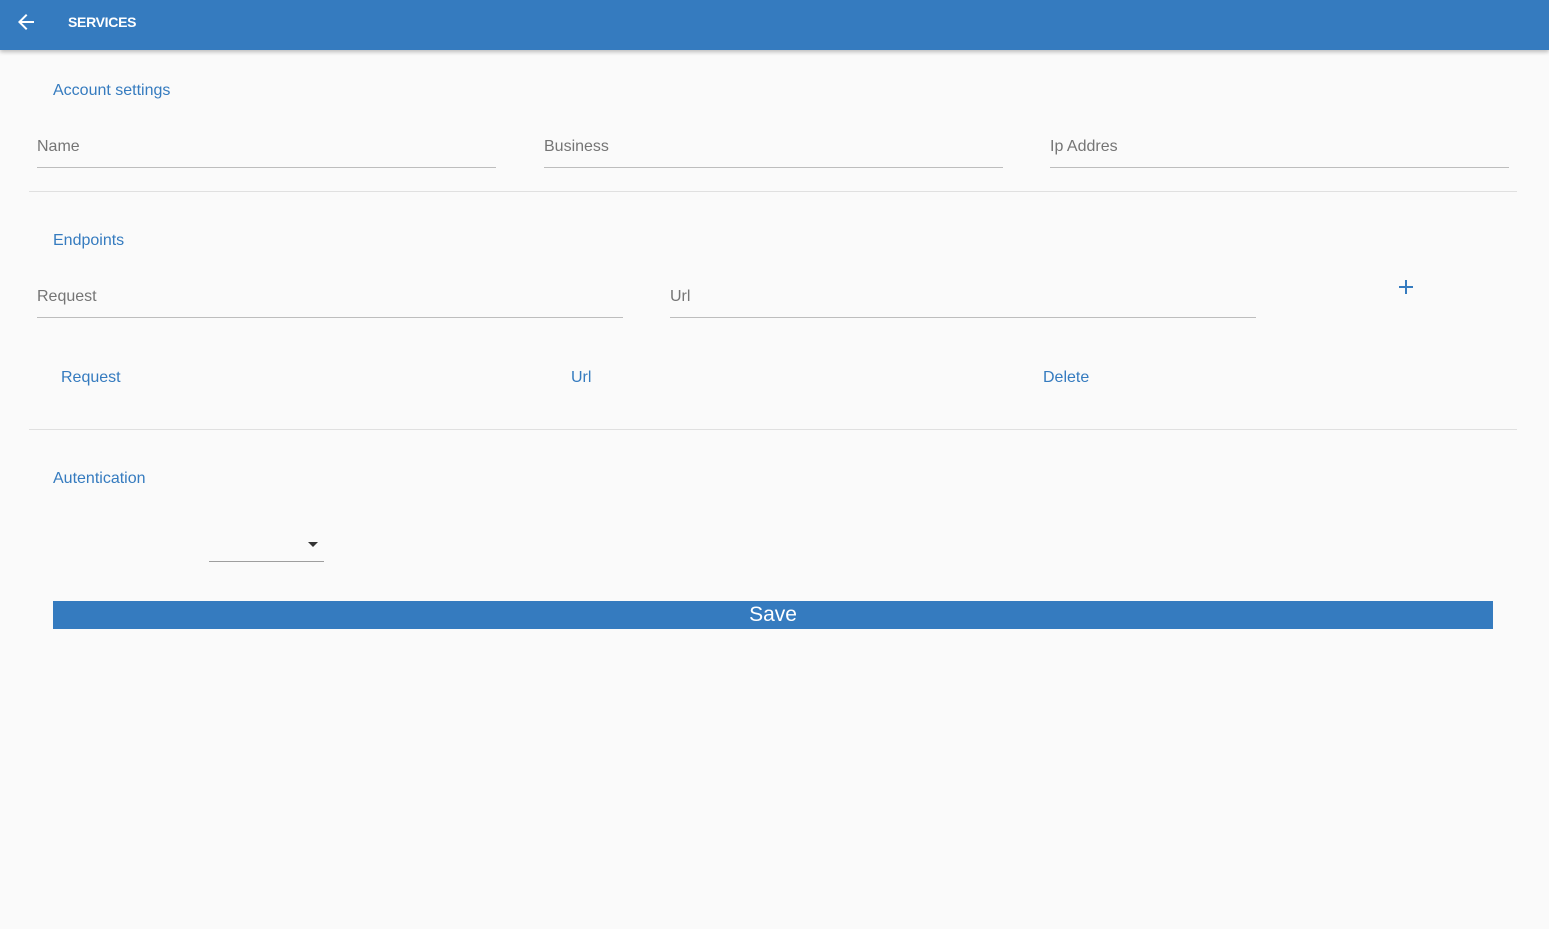 The width and height of the screenshot is (1549, 929). Describe the element at coordinates (112, 90) in the screenshot. I see `account-settings-title: Account settings` at that location.